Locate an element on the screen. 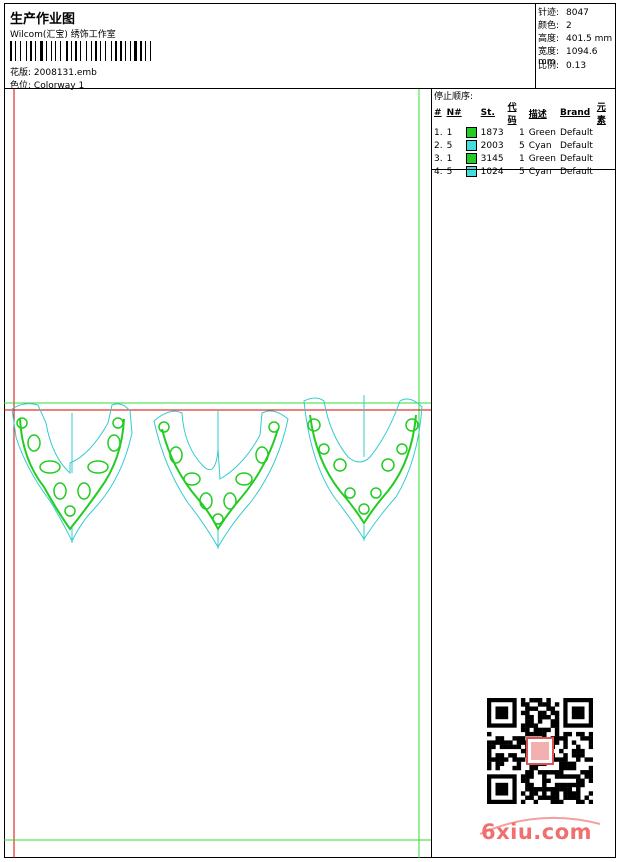 This screenshot has width=620, height=862. row-stitches: 1024 is located at coordinates (492, 171).